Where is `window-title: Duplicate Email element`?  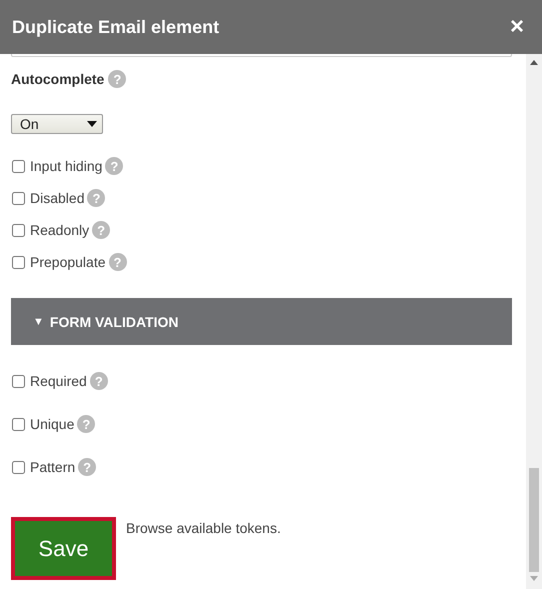
window-title: Duplicate Email element is located at coordinates (116, 27).